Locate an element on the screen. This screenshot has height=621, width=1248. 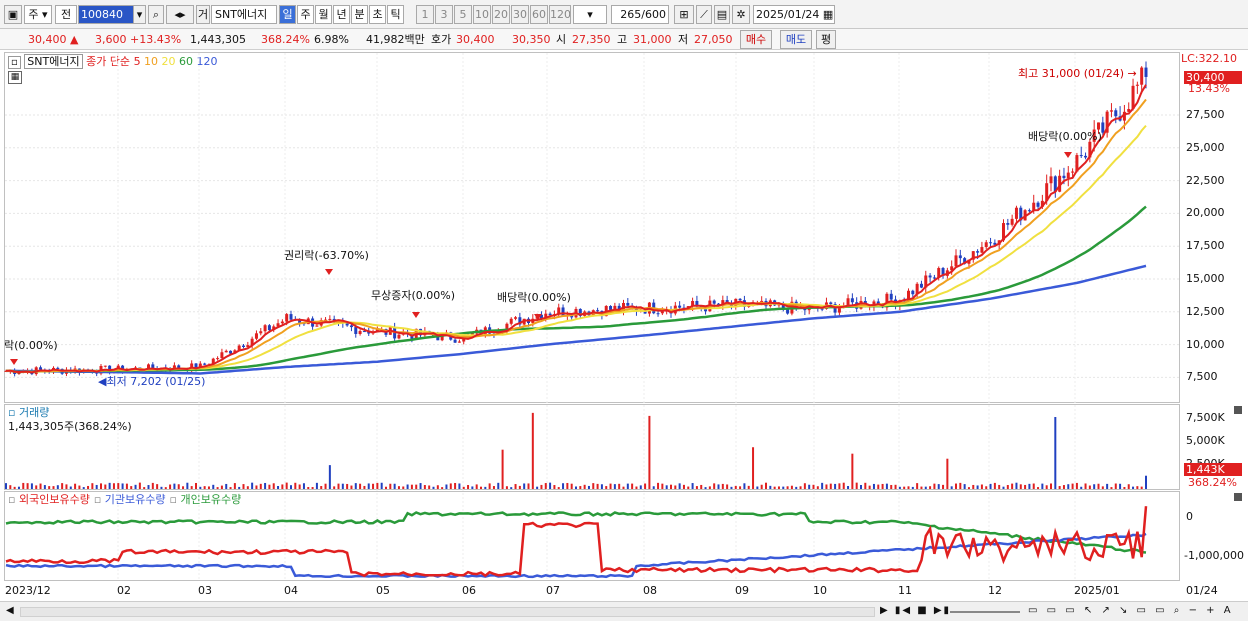
calculator-icon: ▦ is located at coordinates (15, 77).